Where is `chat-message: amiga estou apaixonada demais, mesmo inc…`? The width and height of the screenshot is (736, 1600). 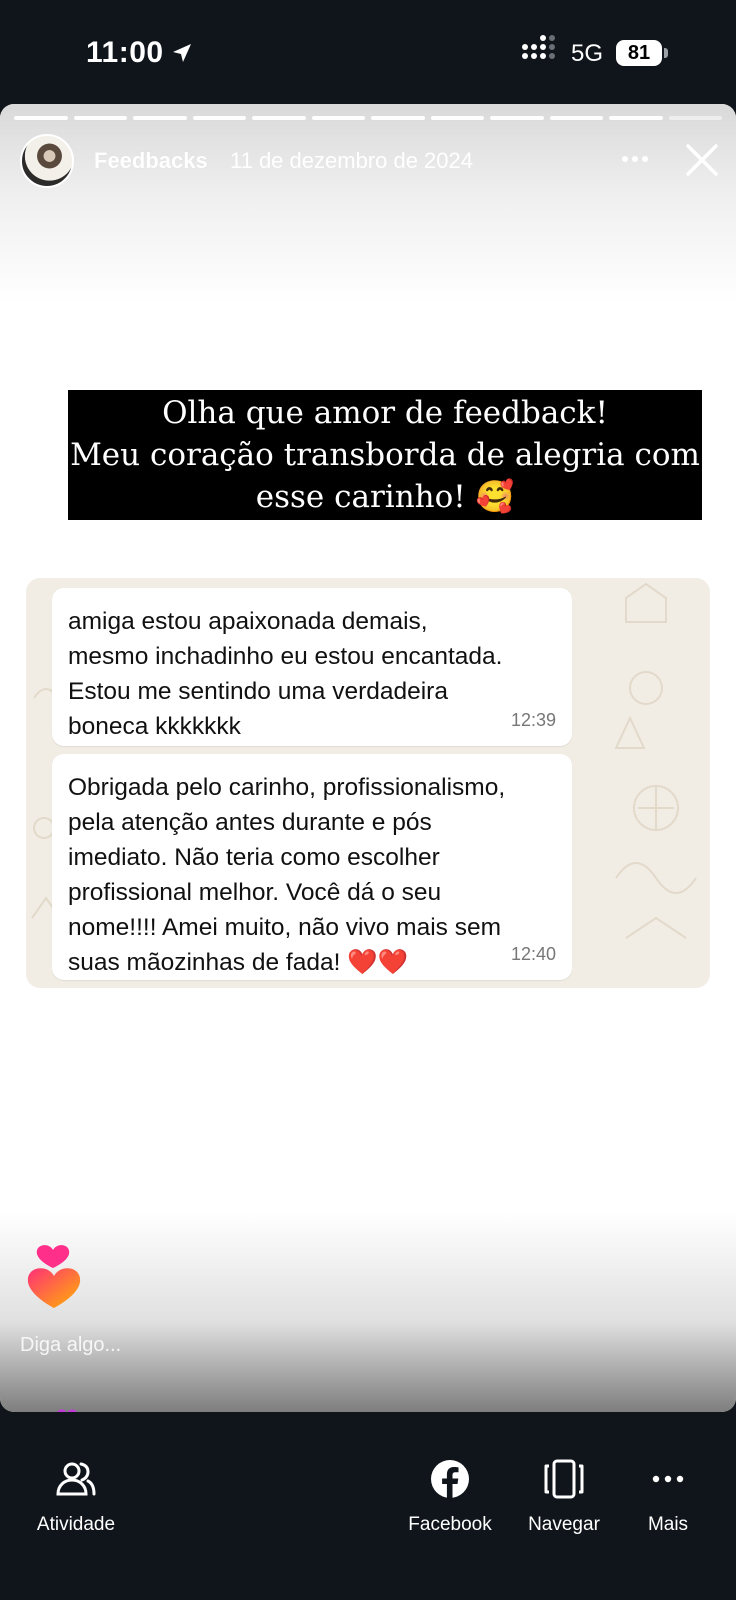
chat-message: amiga estou apaixonada demais, mesmo inc… is located at coordinates (312, 667).